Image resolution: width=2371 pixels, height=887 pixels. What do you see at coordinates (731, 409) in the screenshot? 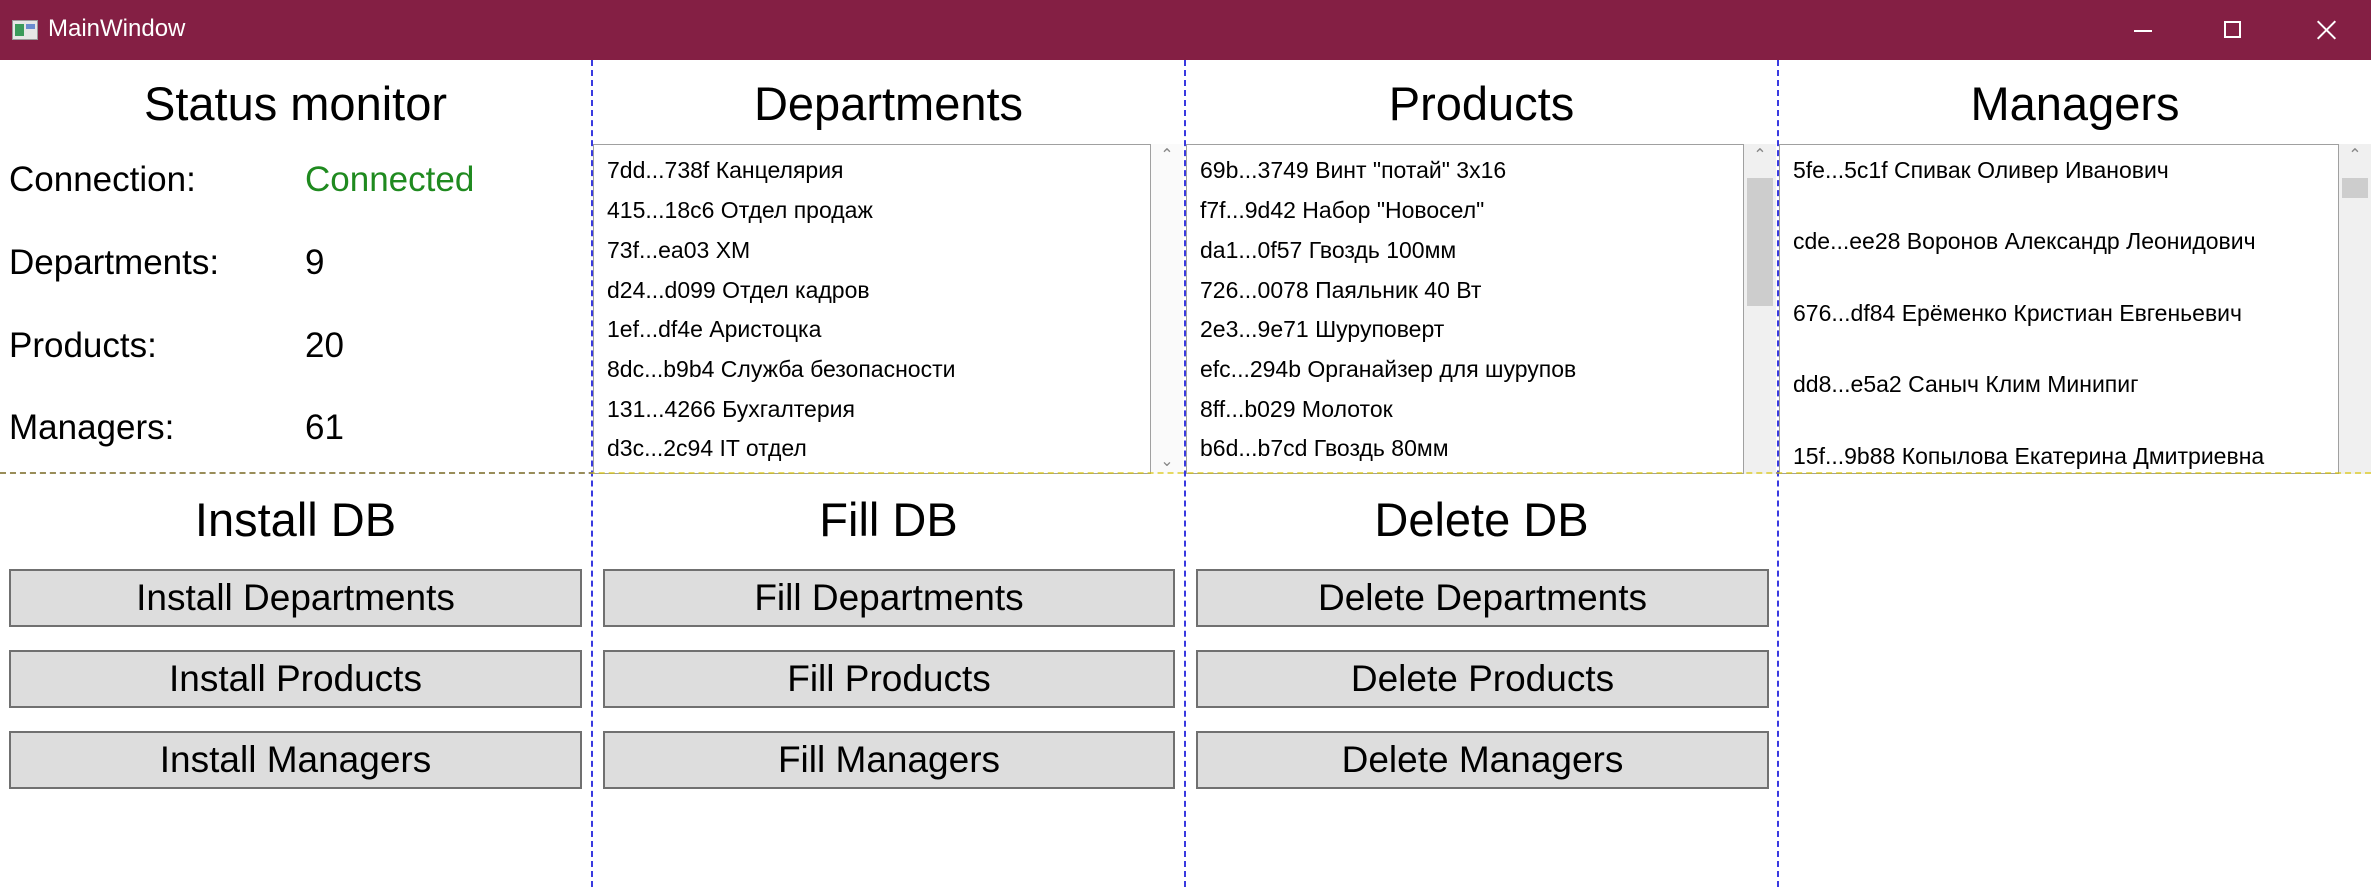
I see `list-item: 131...4266 Бухгалтерия` at bounding box center [731, 409].